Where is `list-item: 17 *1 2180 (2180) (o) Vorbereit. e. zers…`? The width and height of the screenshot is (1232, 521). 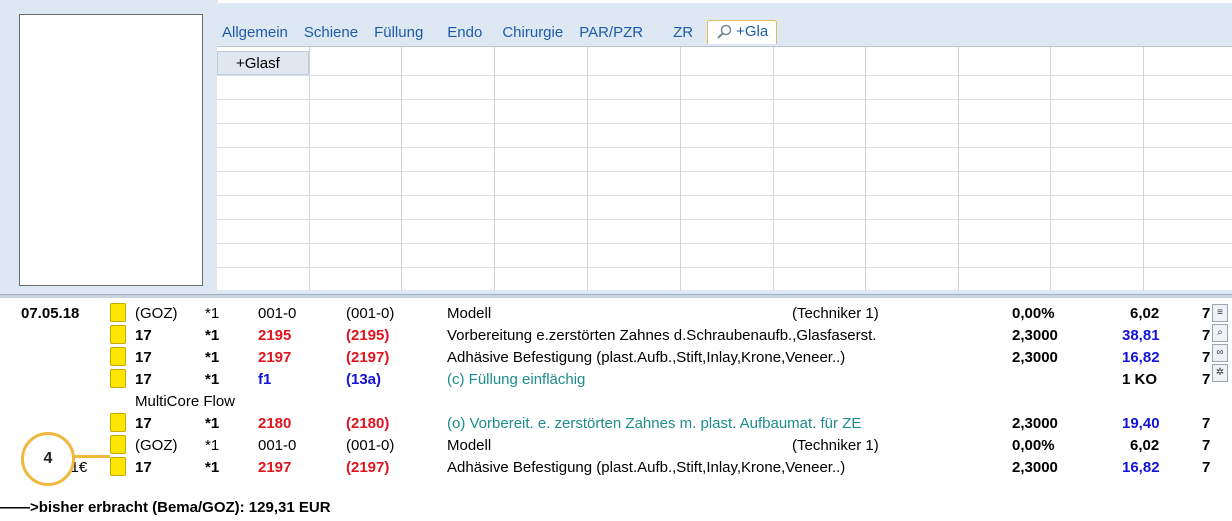 list-item: 17 *1 2180 (2180) (o) Vorbereit. e. zers… is located at coordinates (616, 424).